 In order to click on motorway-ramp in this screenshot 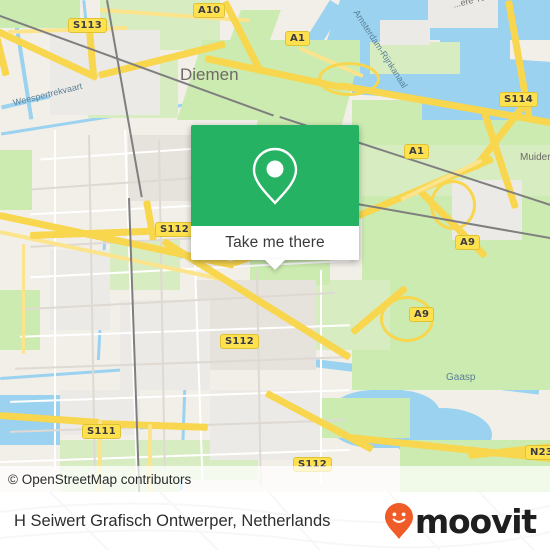, I will do `click(349, 79)`.